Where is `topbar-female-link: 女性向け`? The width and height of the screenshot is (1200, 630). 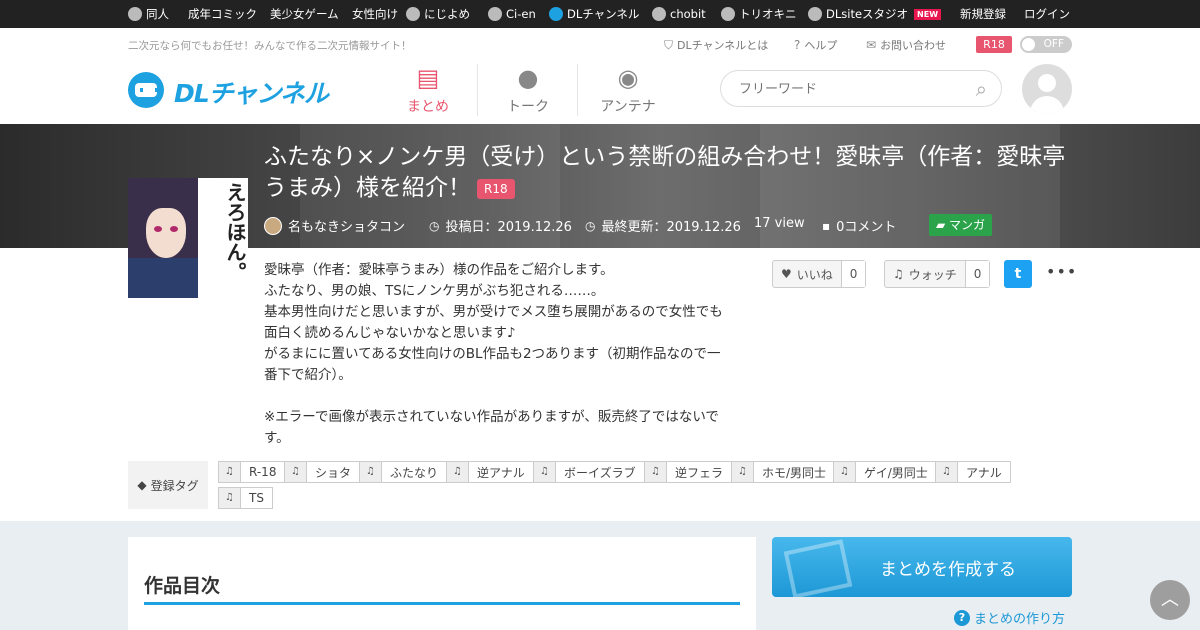
topbar-female-link: 女性向け is located at coordinates (375, 14).